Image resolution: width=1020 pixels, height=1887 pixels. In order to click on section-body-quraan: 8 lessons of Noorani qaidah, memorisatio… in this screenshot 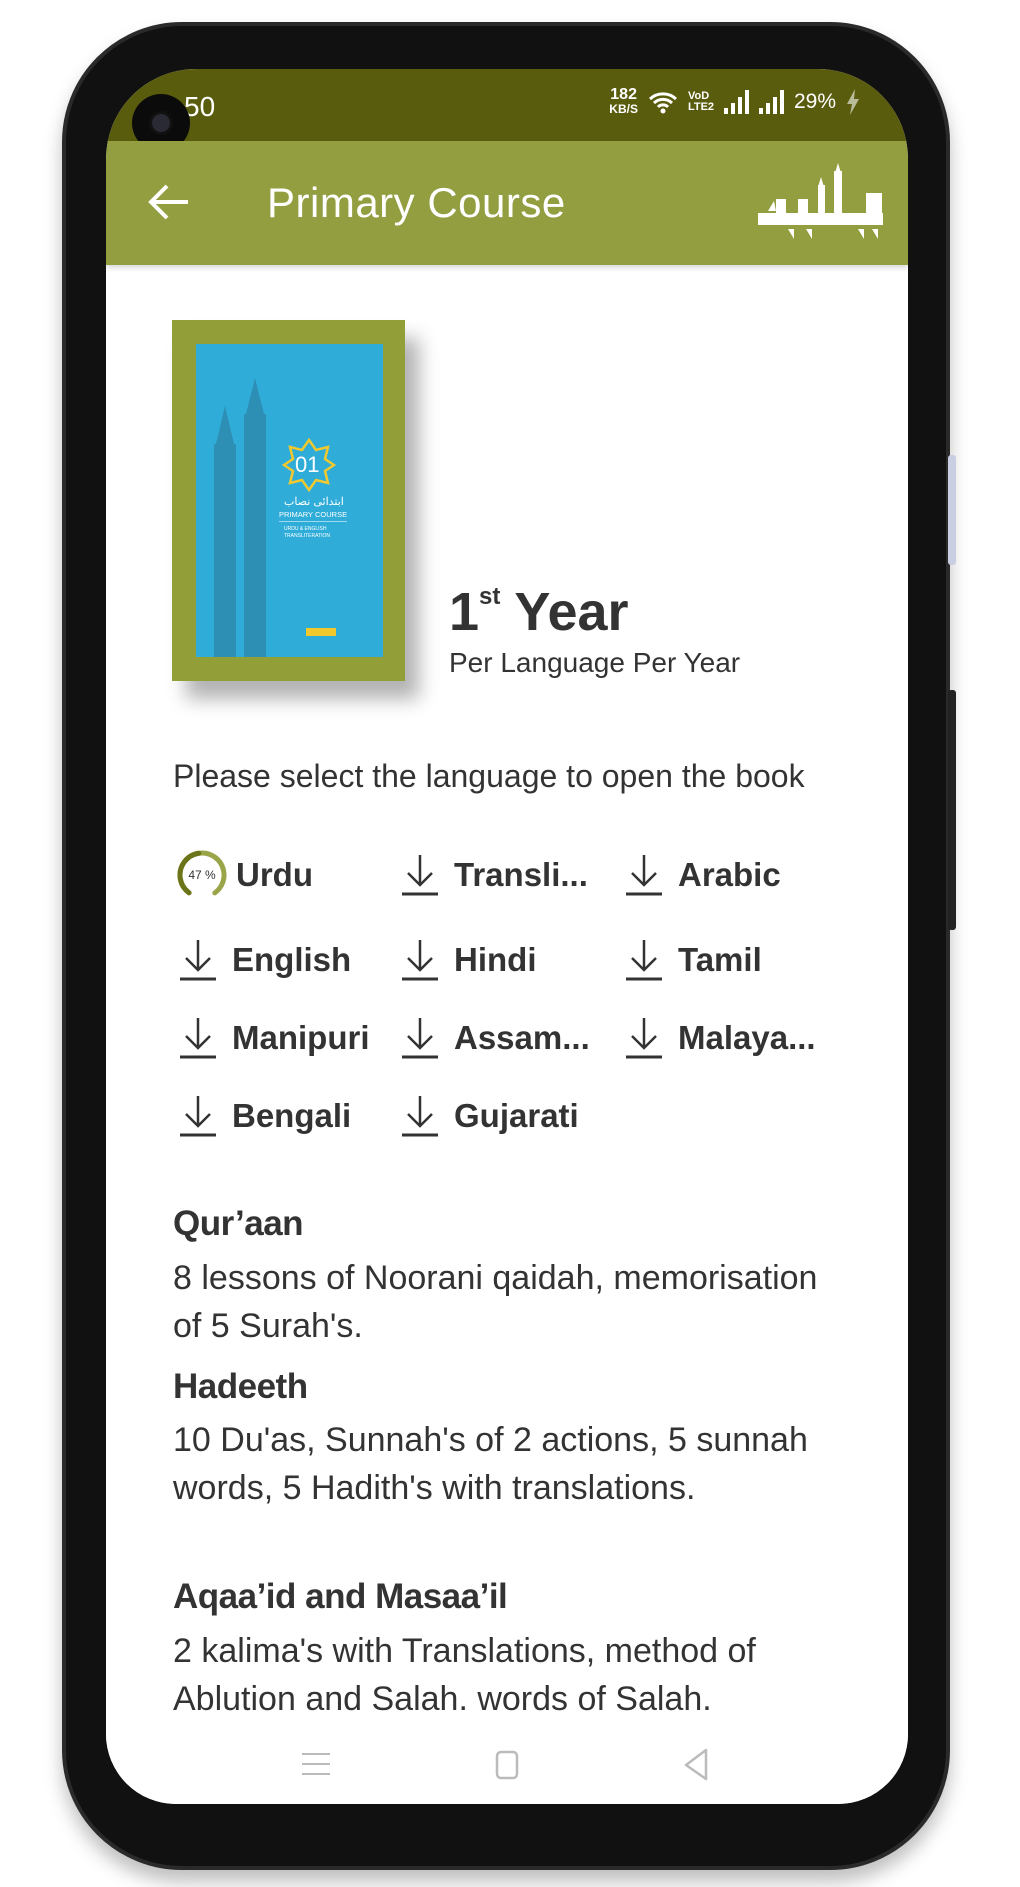, I will do `click(495, 1302)`.